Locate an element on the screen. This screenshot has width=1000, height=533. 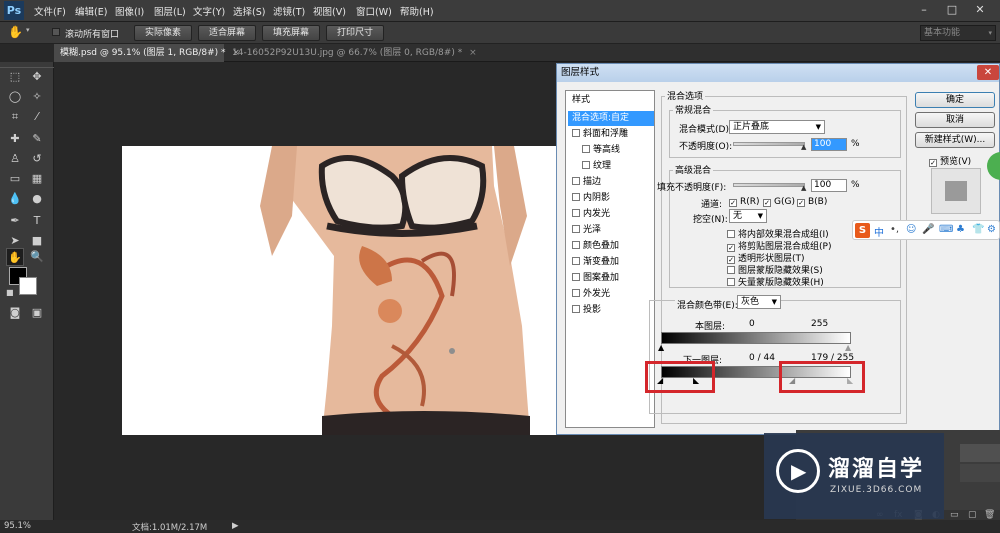
workspace-select: 基本功能 ▾ is located at coordinates (958, 33).